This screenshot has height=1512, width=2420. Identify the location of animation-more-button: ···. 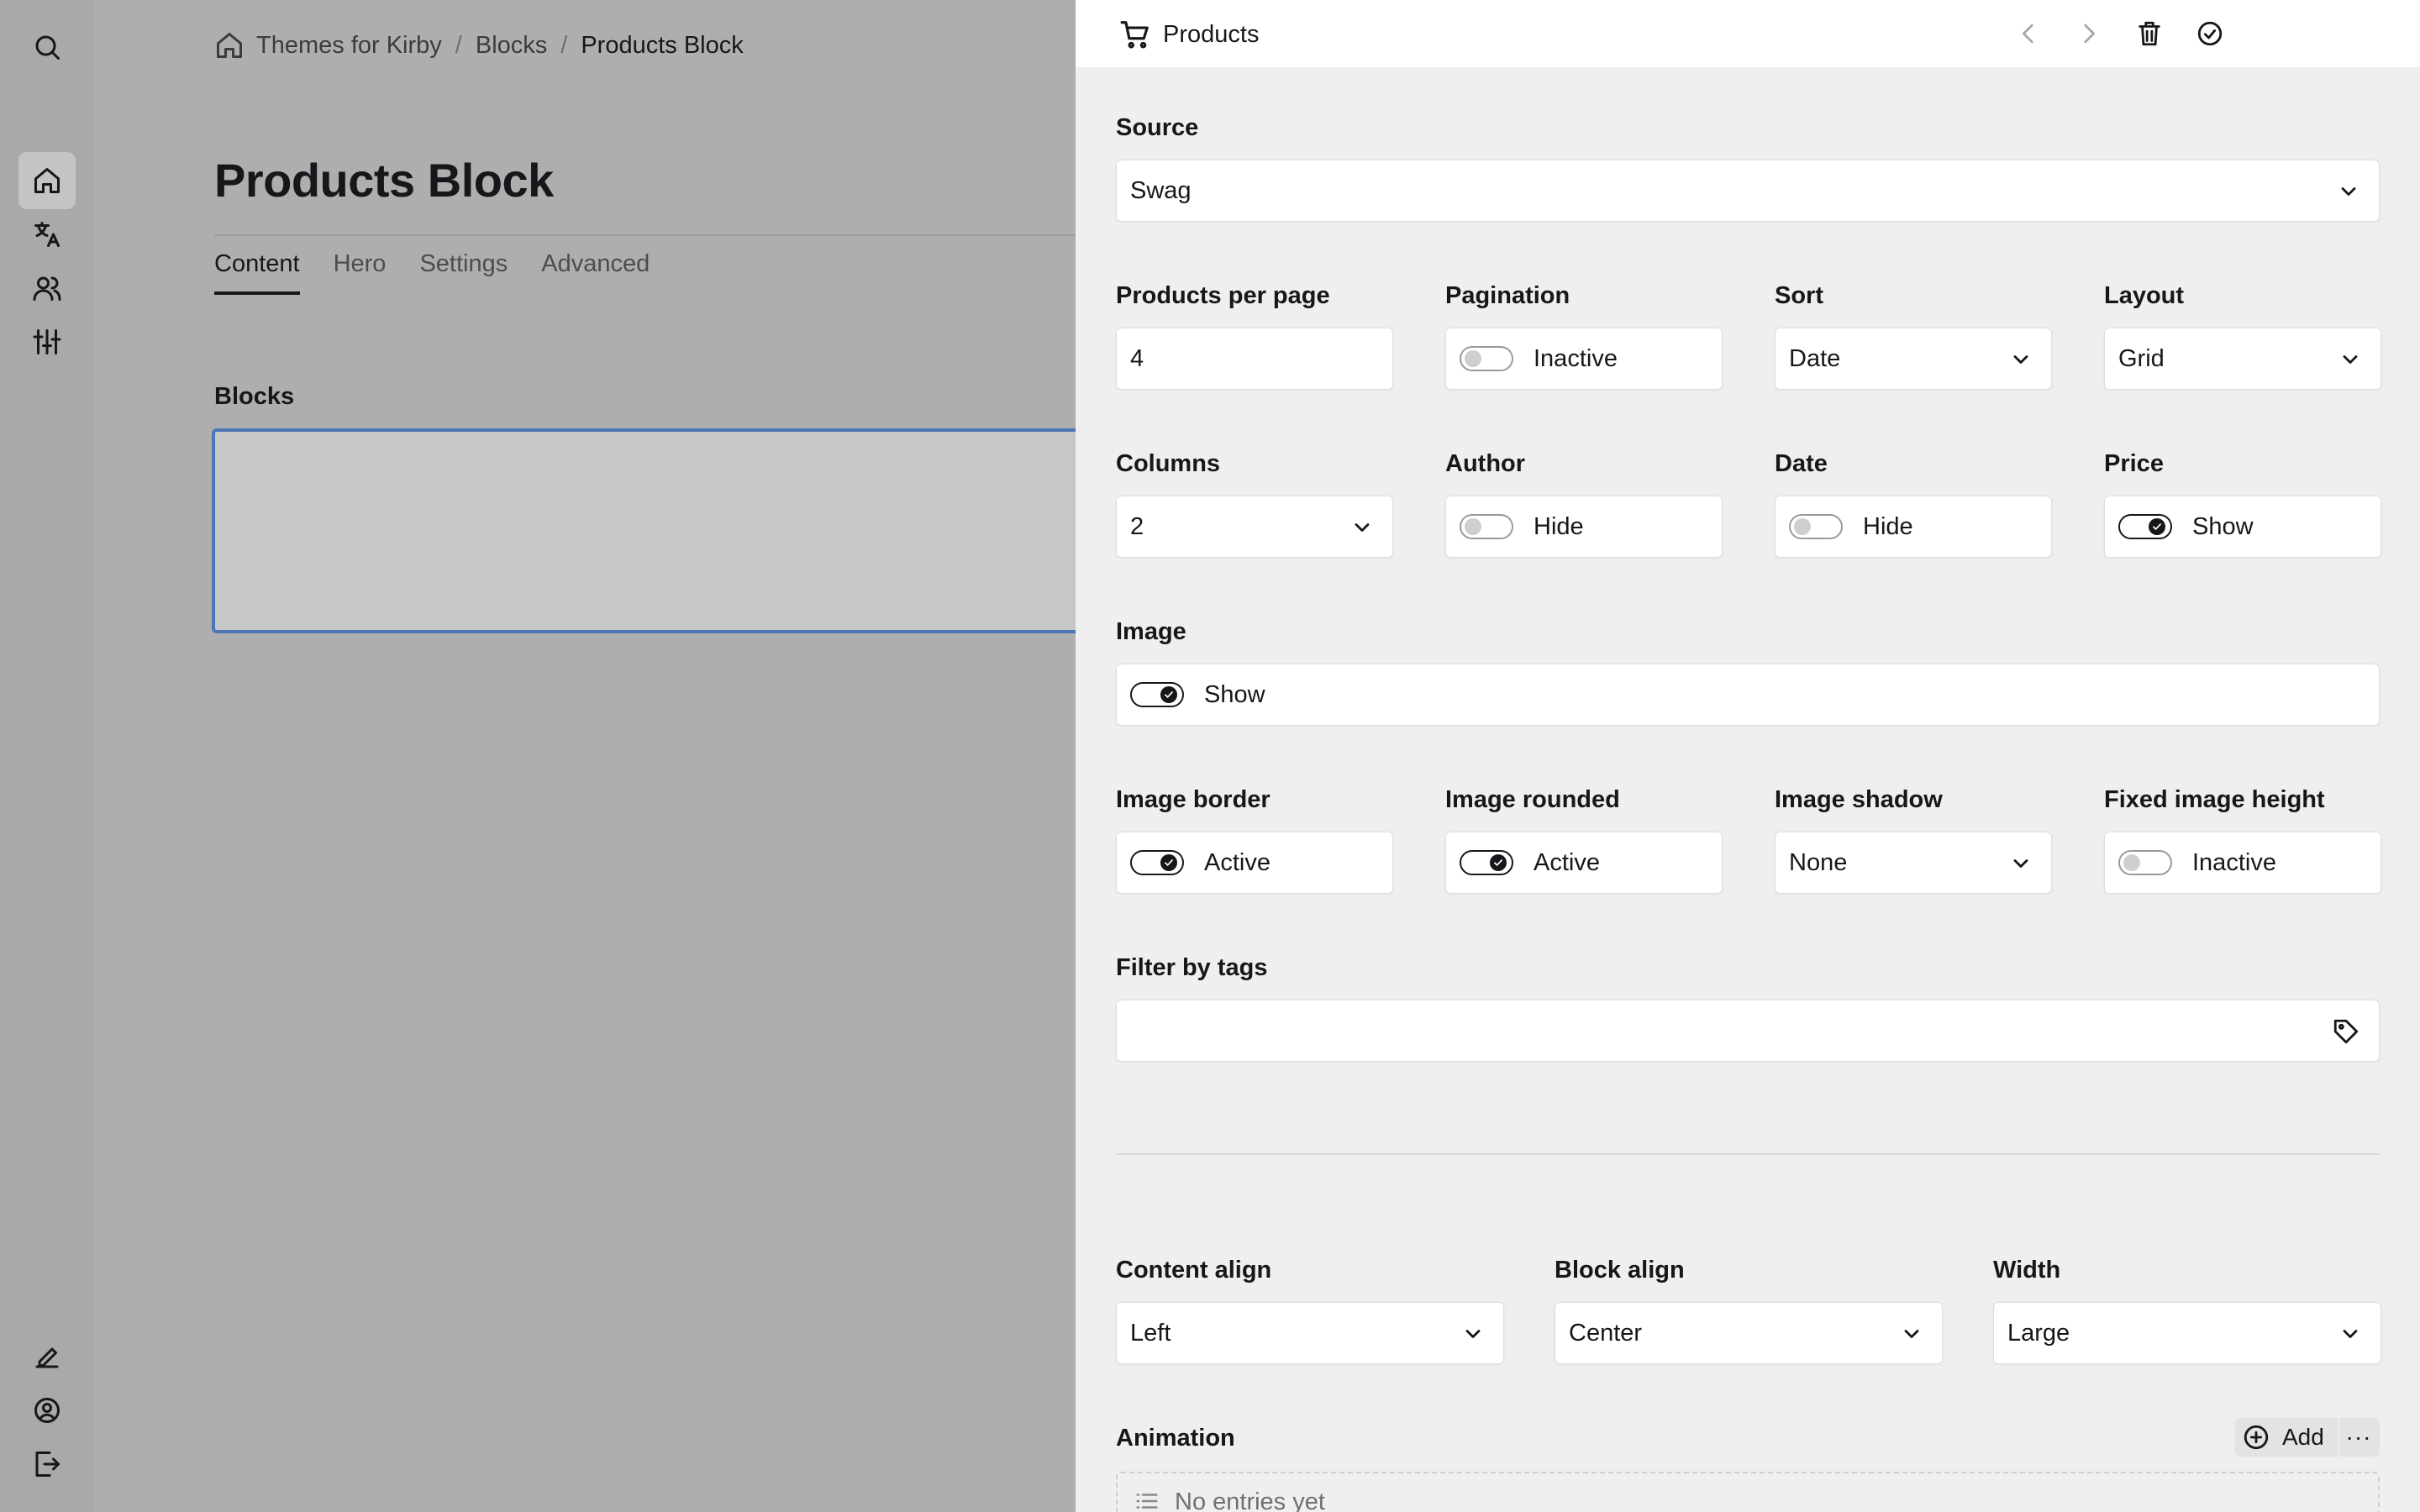
(2358, 1437).